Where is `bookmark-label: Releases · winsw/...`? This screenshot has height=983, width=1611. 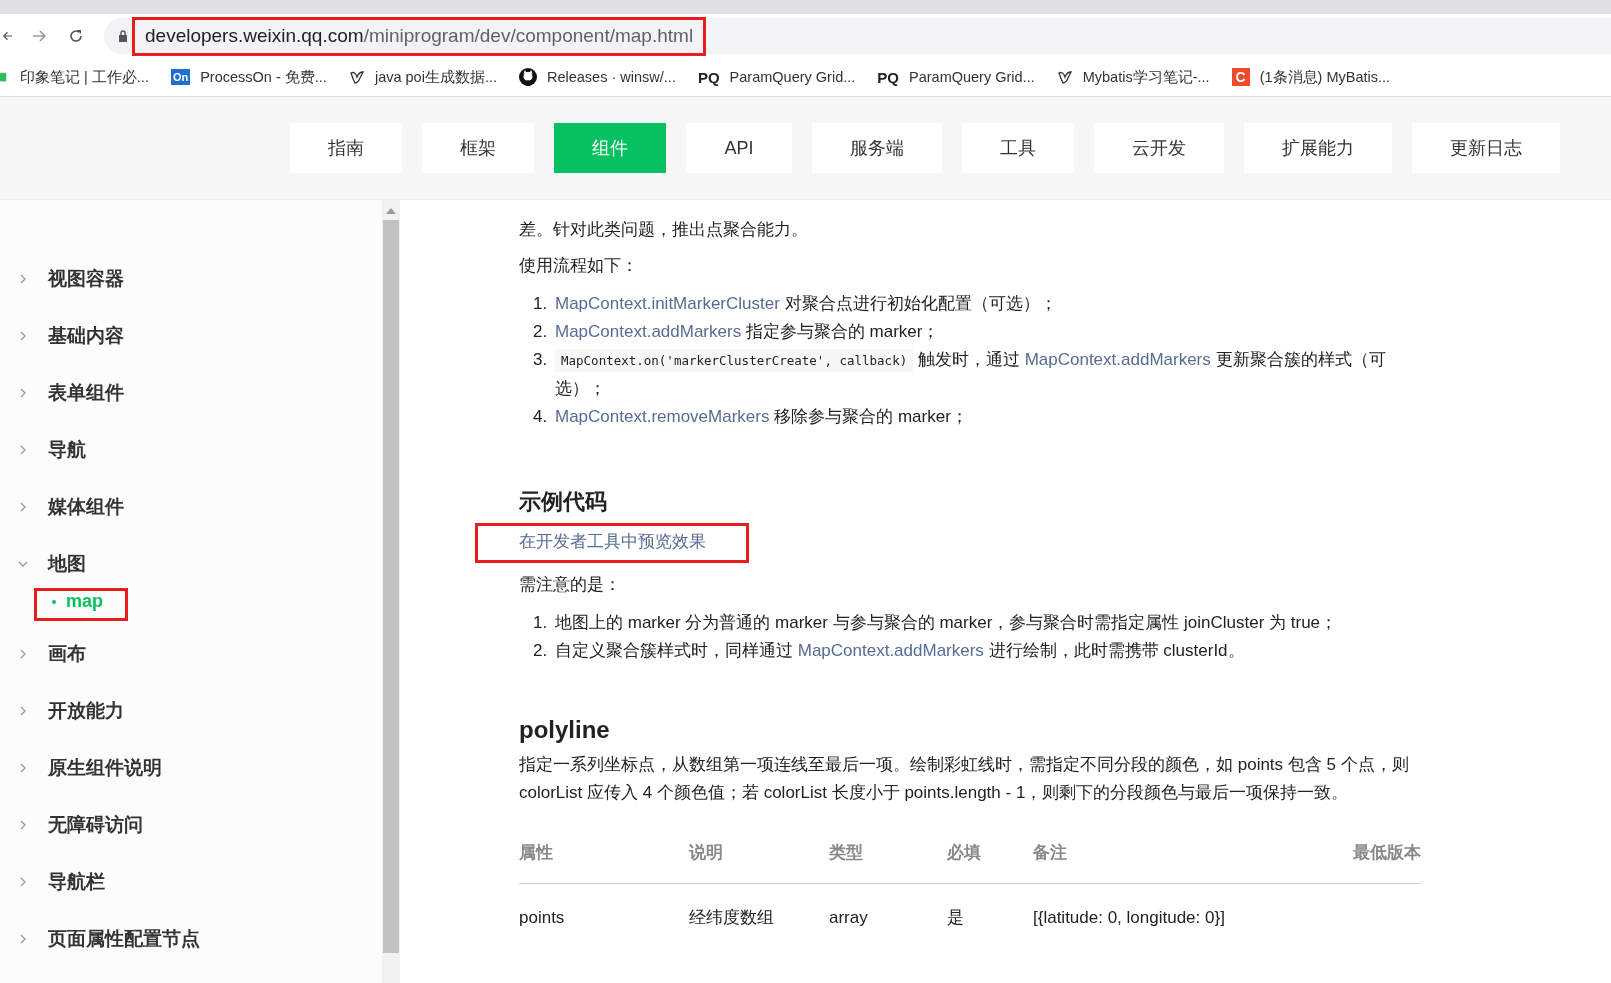 bookmark-label: Releases · winsw/... is located at coordinates (611, 77).